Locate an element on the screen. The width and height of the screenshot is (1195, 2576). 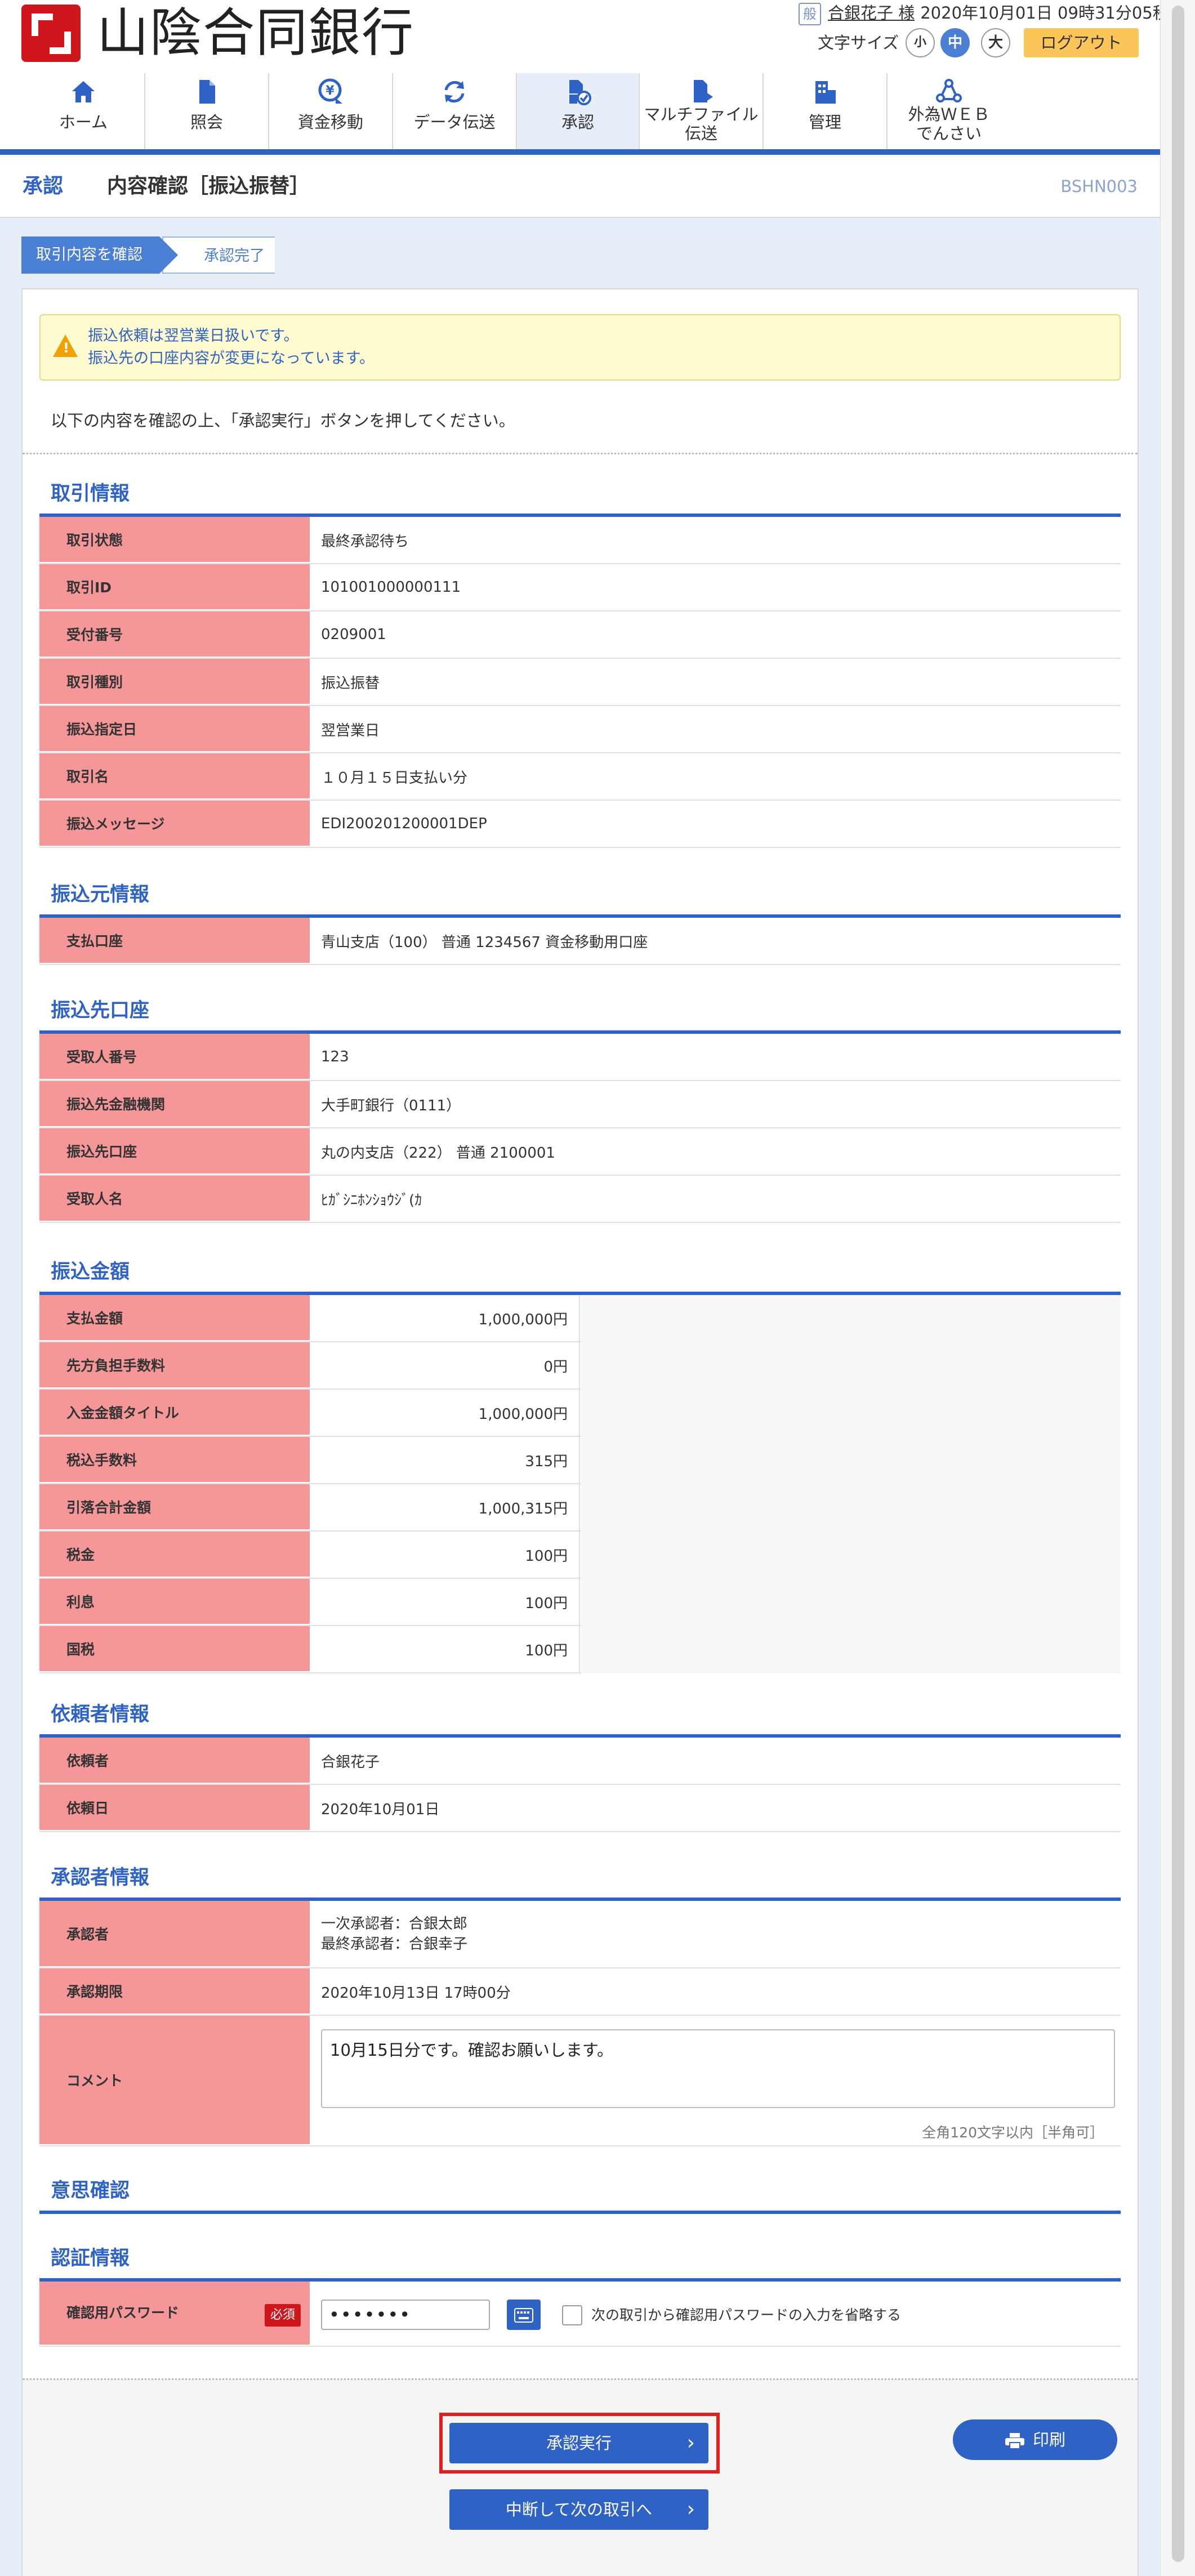
scrollbar-thumb is located at coordinates (1178, 1284).